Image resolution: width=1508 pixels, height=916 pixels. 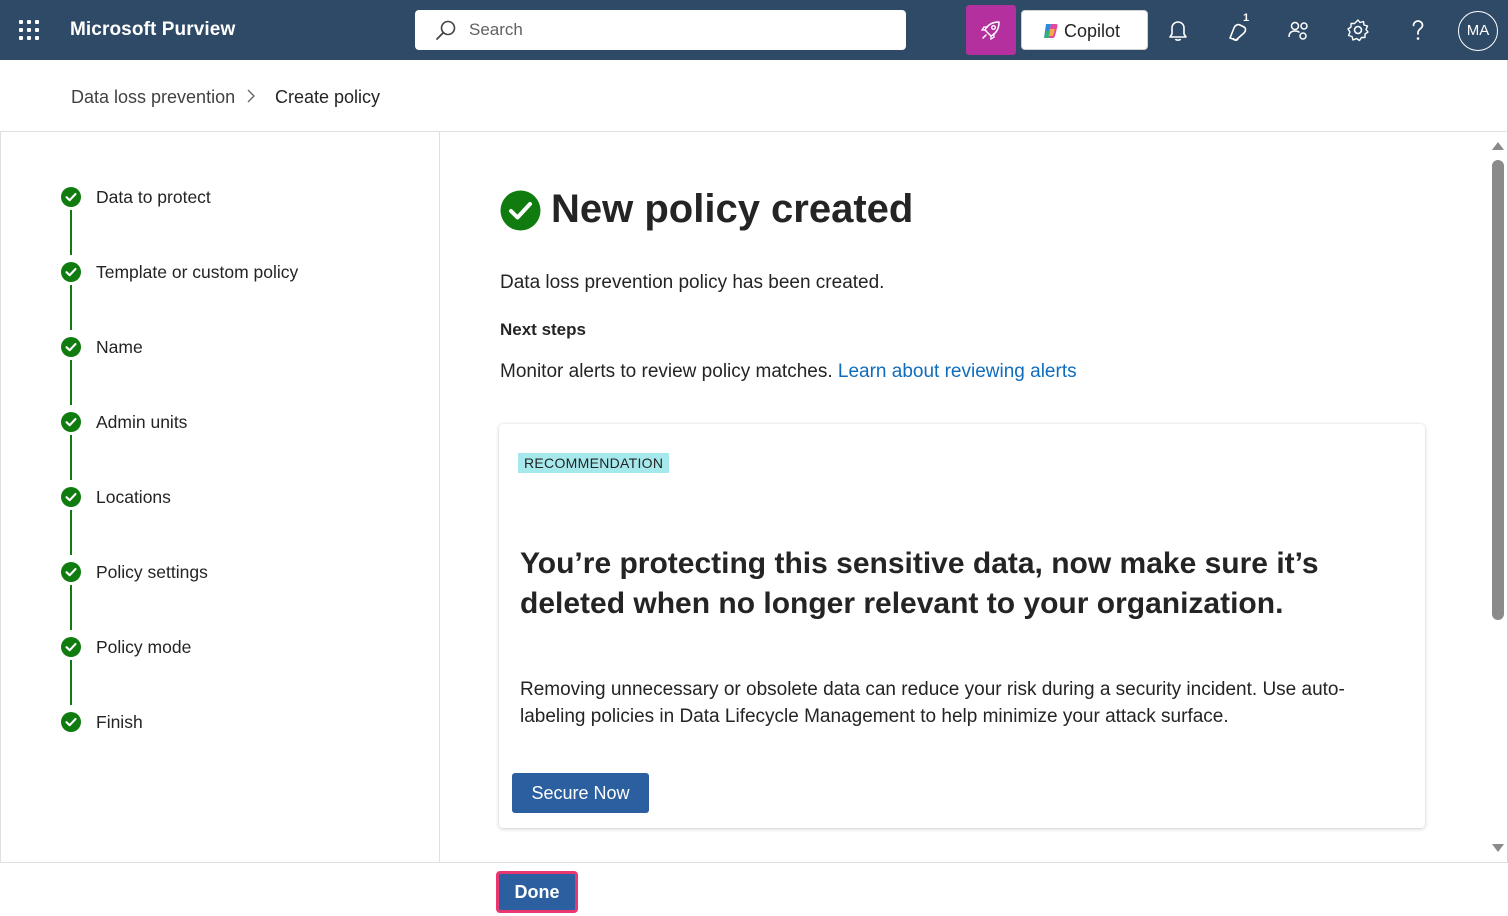 I want to click on copilot-button: Copilot, so click(x=1084, y=30).